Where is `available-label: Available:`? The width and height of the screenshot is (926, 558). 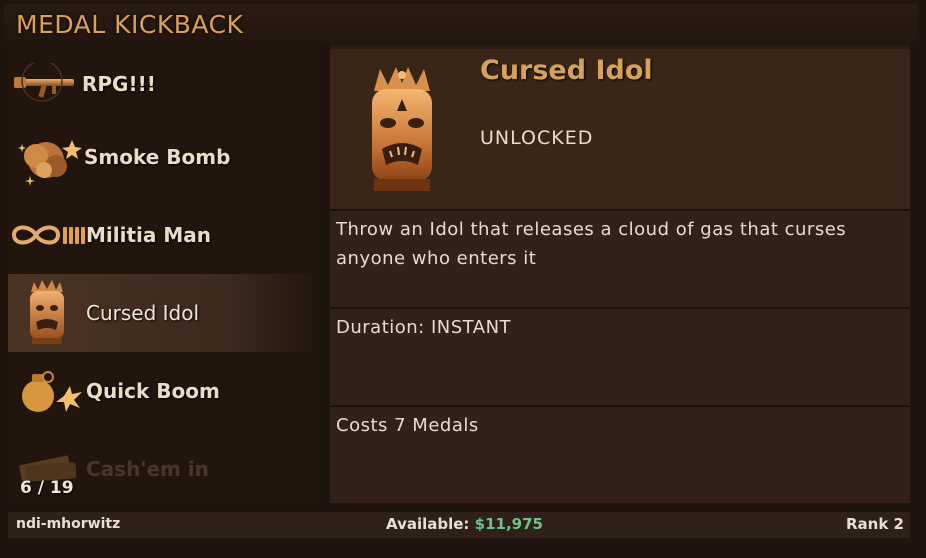 available-label: Available: is located at coordinates (428, 524).